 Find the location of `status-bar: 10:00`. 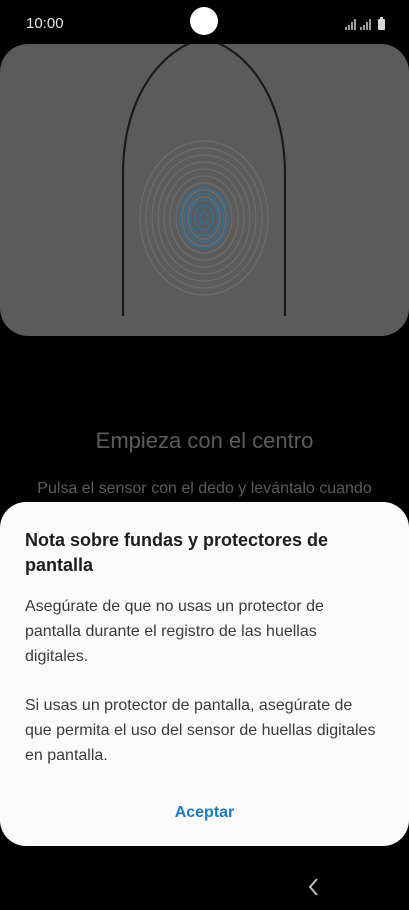

status-bar: 10:00 is located at coordinates (204, 24).